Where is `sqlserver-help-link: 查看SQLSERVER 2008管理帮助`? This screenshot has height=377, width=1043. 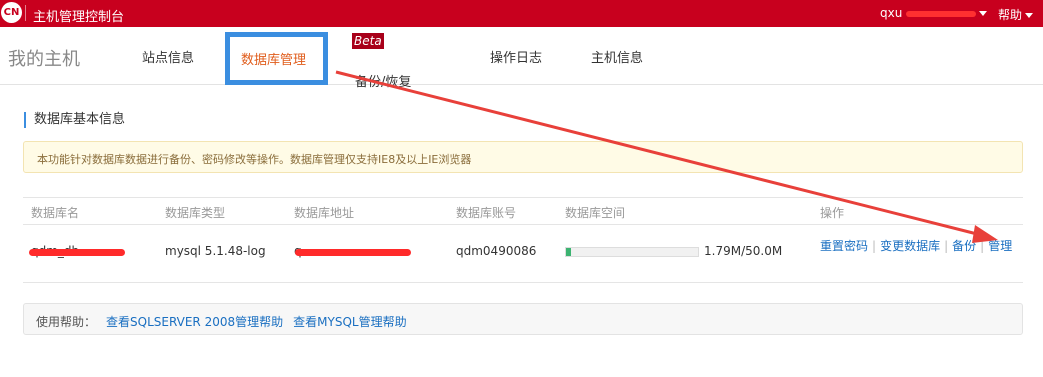 sqlserver-help-link: 查看SQLSERVER 2008管理帮助 is located at coordinates (194, 322).